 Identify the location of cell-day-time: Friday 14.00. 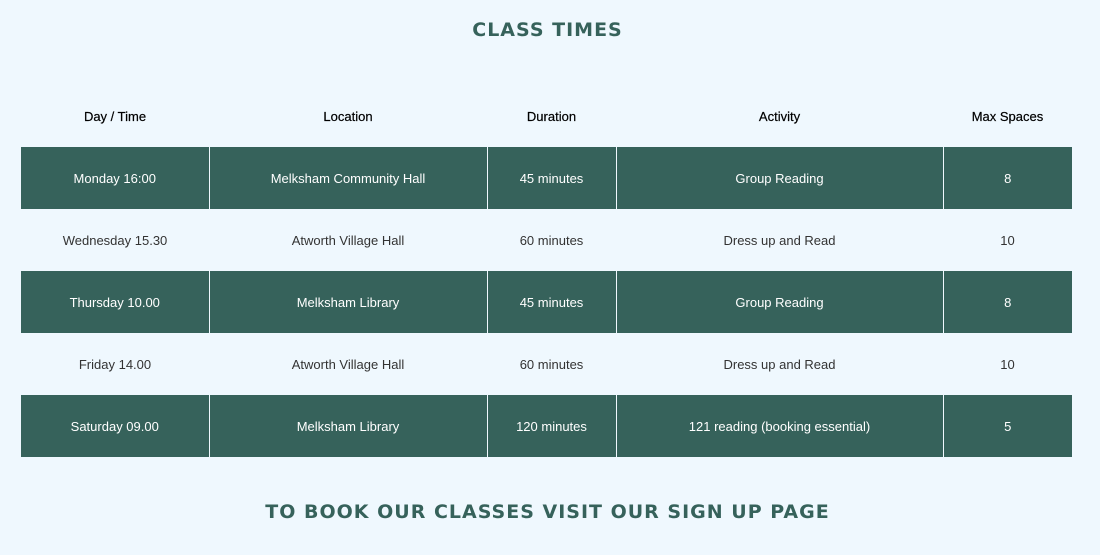
(115, 364).